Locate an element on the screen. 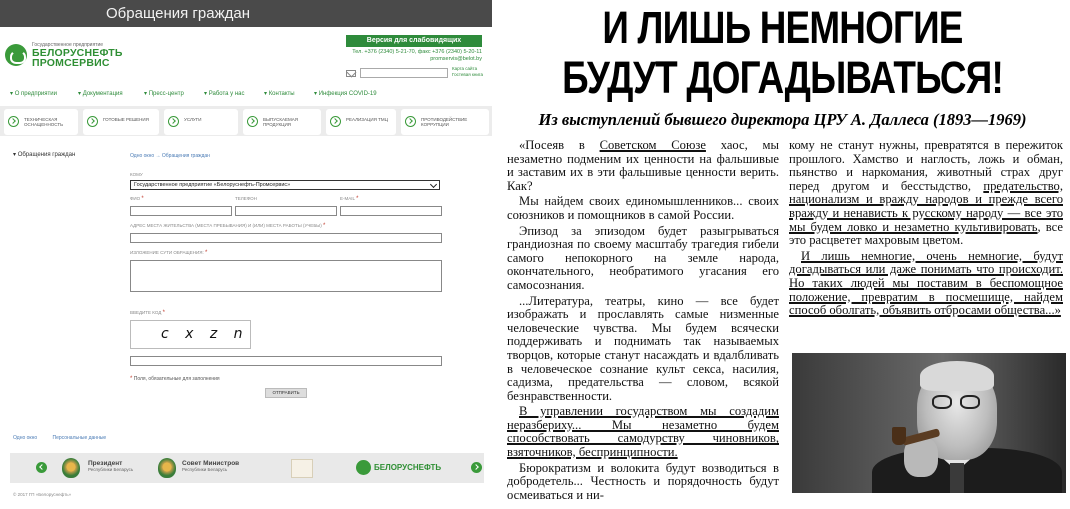  email-label: E-MAIL * is located at coordinates (349, 199).